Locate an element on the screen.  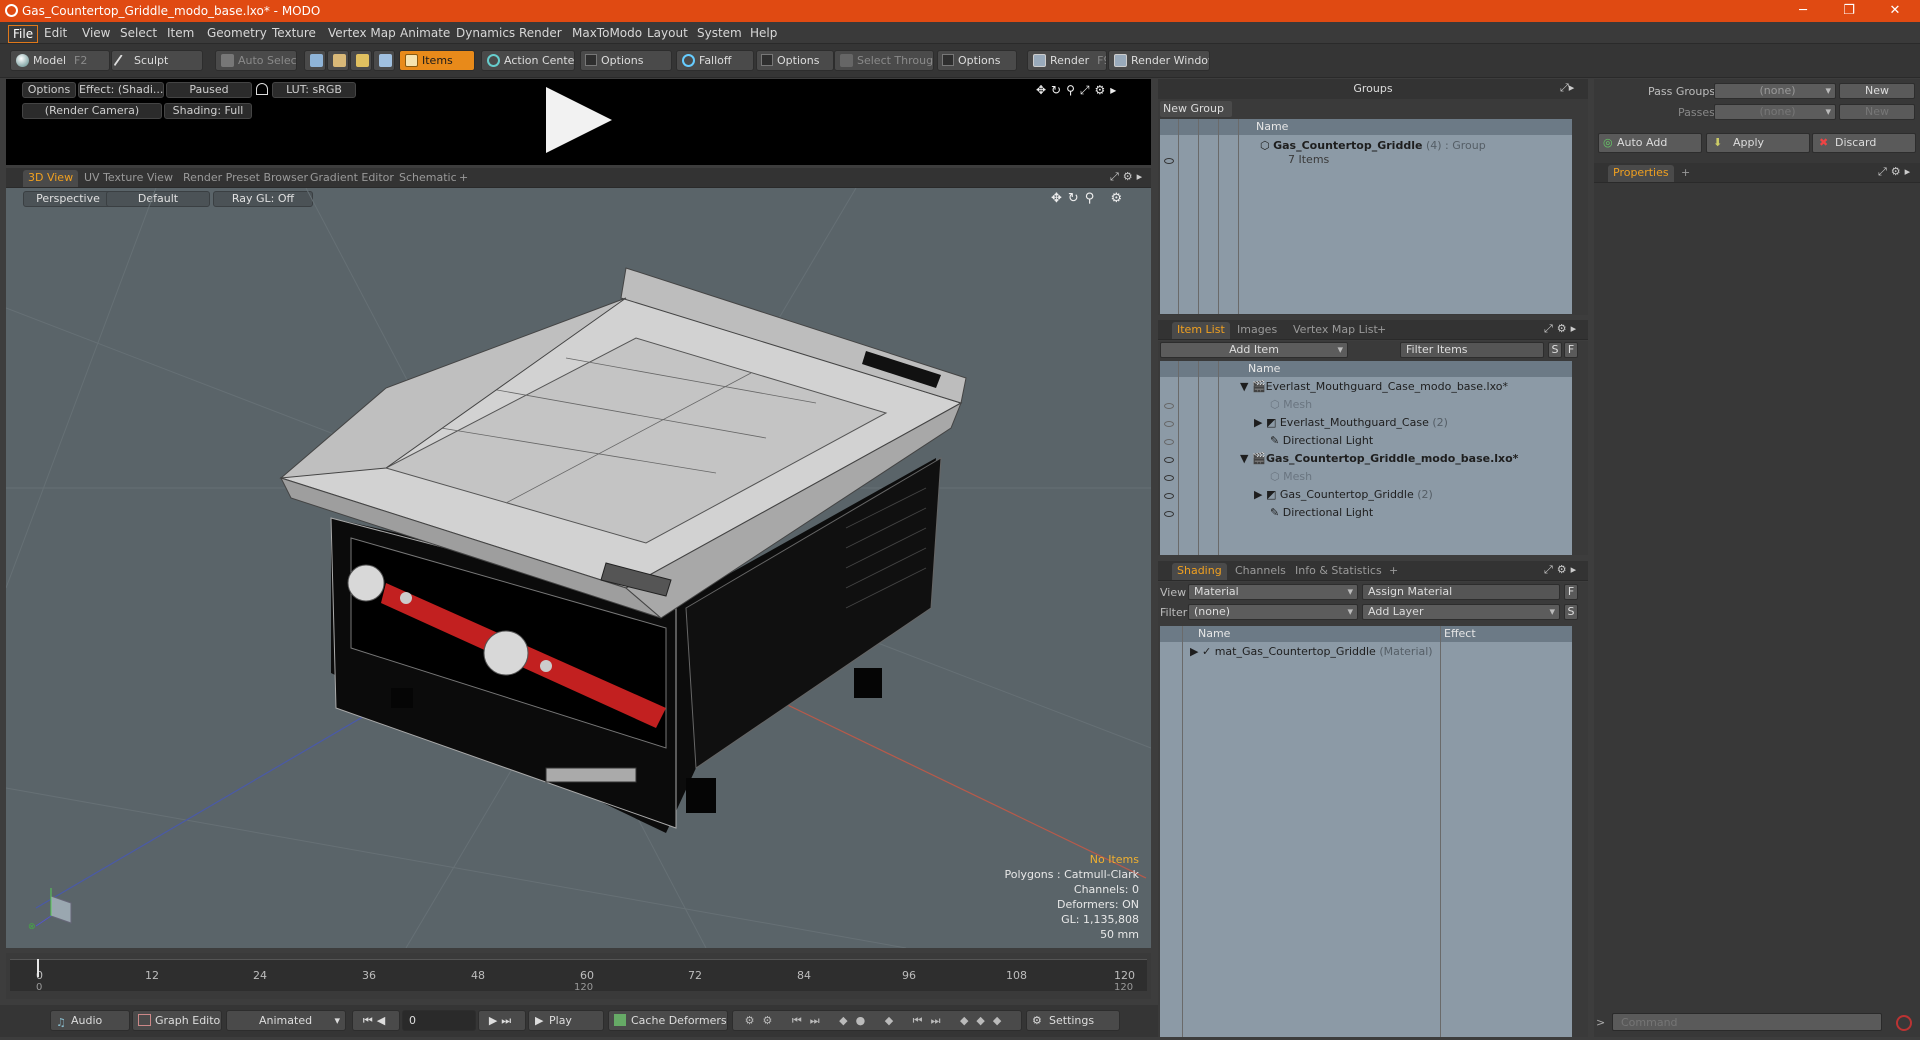
playhead is located at coordinates (38, 968).